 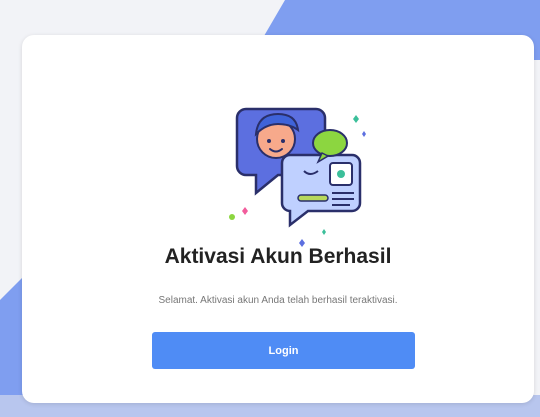 I want to click on page-title: Aktivasi Akun Berhasil, so click(x=278, y=256).